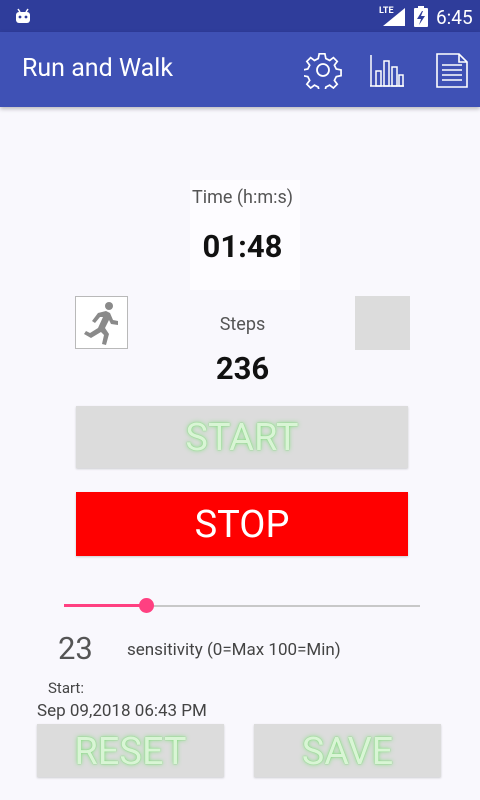 The width and height of the screenshot is (480, 800). What do you see at coordinates (75, 648) in the screenshot?
I see `sensitivity-value: 23` at bounding box center [75, 648].